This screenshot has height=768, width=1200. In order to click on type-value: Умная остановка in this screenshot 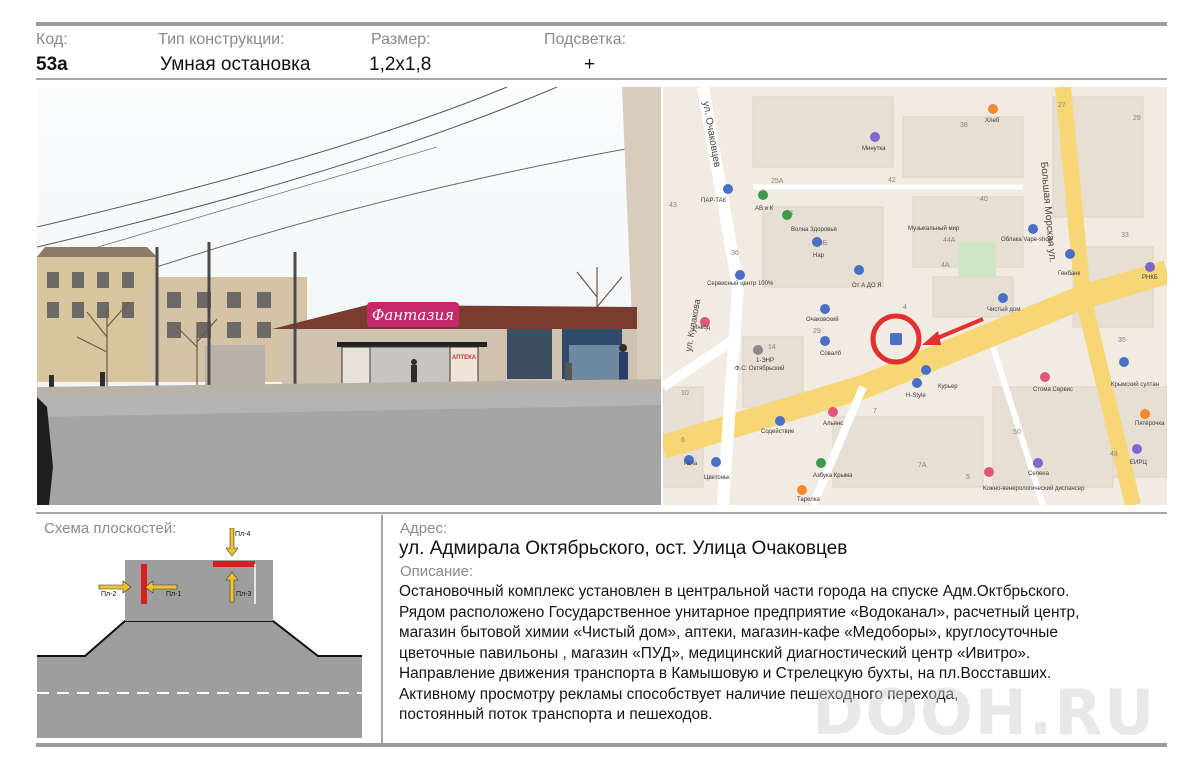, I will do `click(235, 64)`.